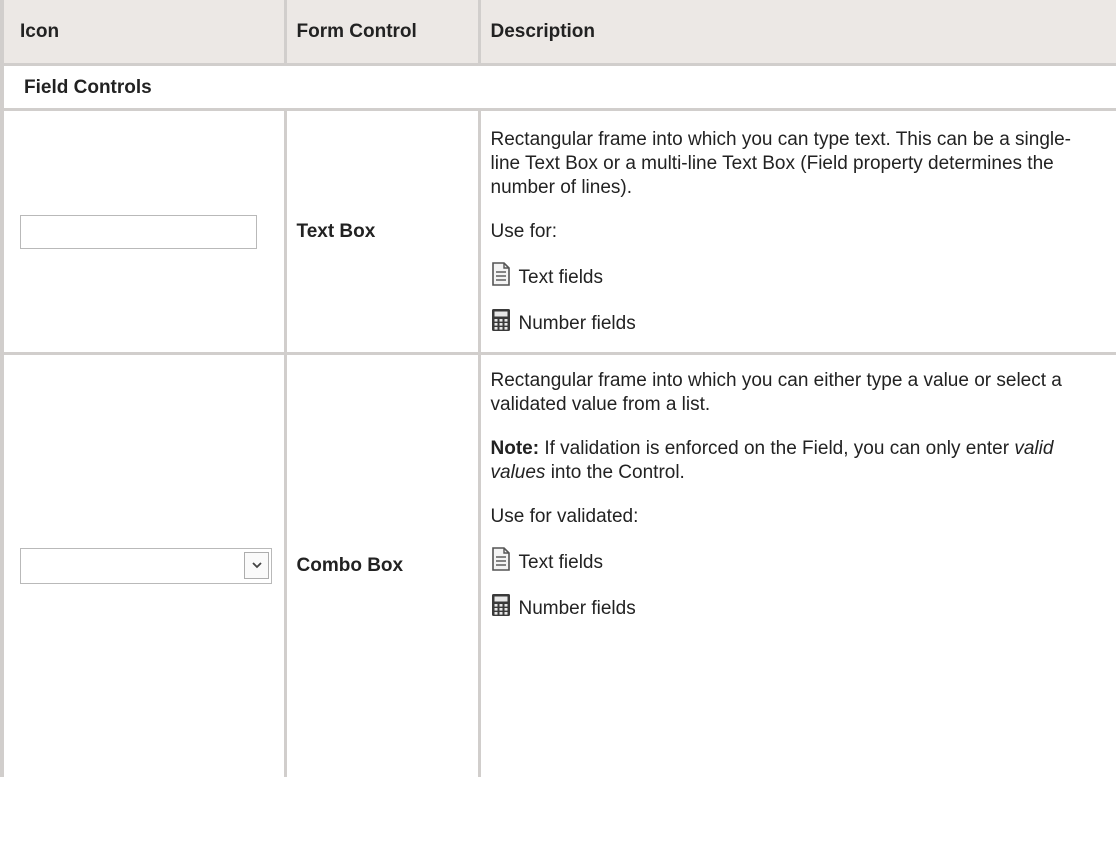 This screenshot has height=861, width=1116. What do you see at coordinates (256, 565) in the screenshot?
I see `chevron-down-icon` at bounding box center [256, 565].